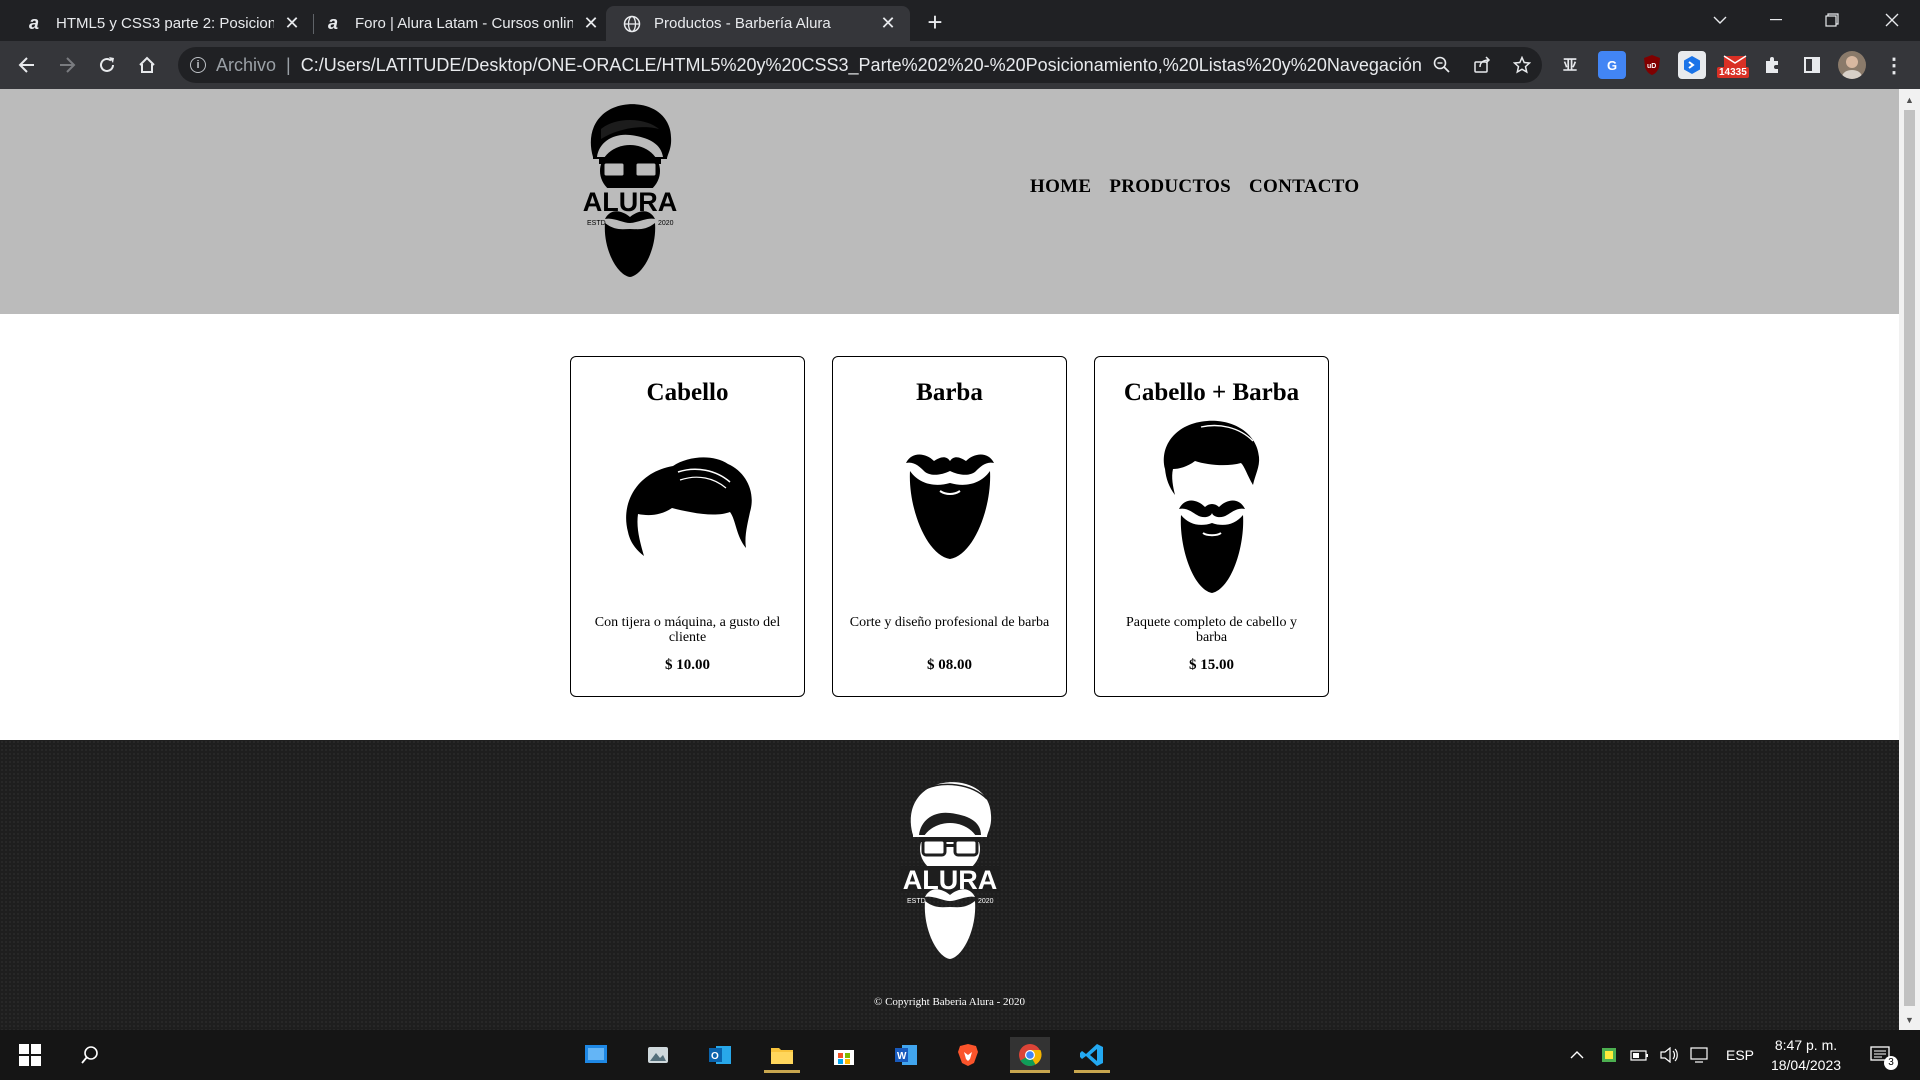 The height and width of the screenshot is (1080, 1920). What do you see at coordinates (630, 202) in the screenshot?
I see `logo-brand-text: ALURA` at bounding box center [630, 202].